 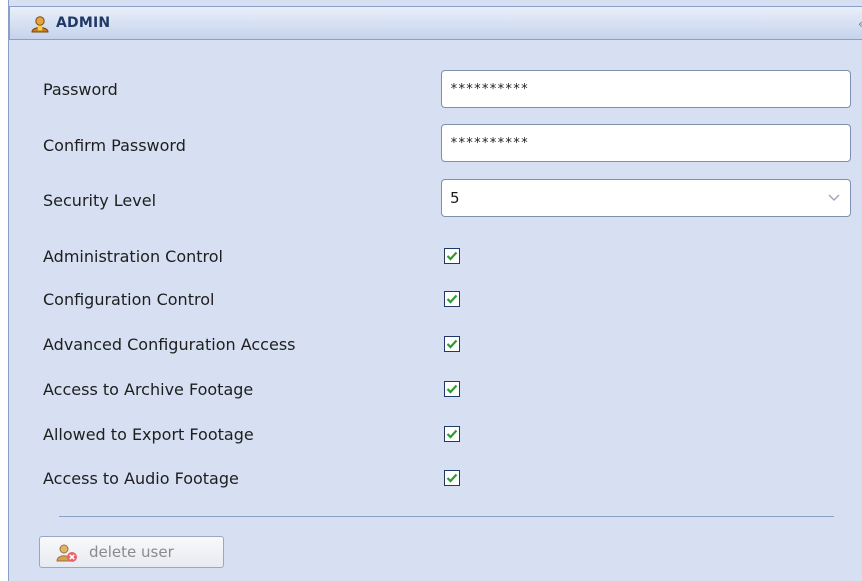 I want to click on collapse-icon: «, so click(x=860, y=24).